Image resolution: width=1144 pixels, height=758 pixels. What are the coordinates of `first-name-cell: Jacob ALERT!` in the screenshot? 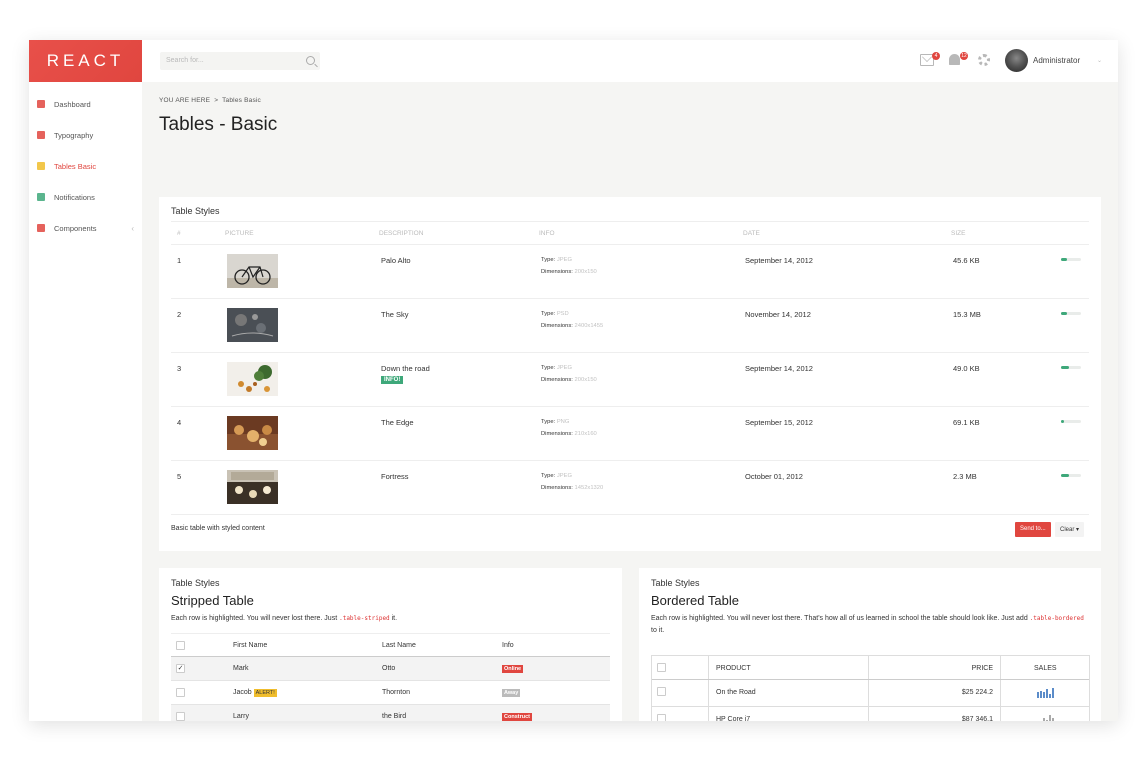 It's located at (255, 693).